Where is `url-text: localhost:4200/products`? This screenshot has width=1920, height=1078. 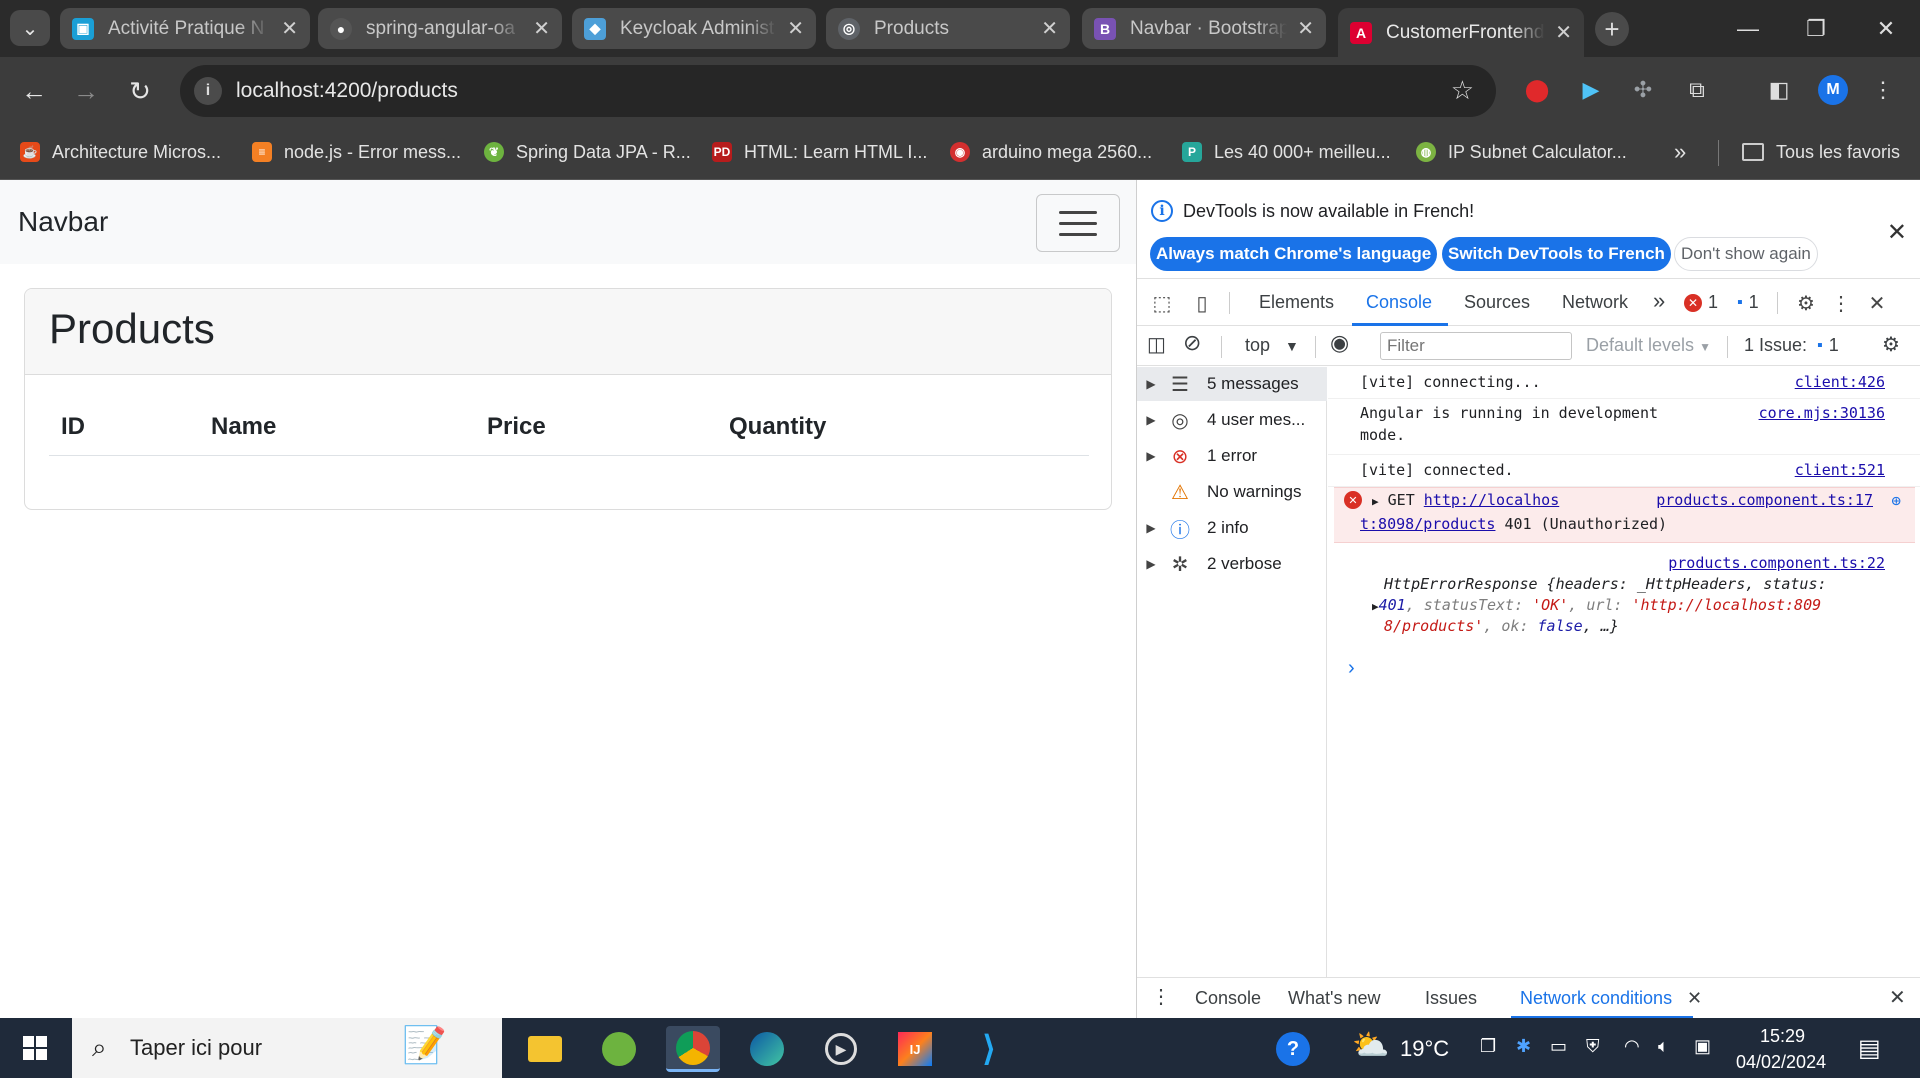 url-text: localhost:4200/products is located at coordinates (347, 91).